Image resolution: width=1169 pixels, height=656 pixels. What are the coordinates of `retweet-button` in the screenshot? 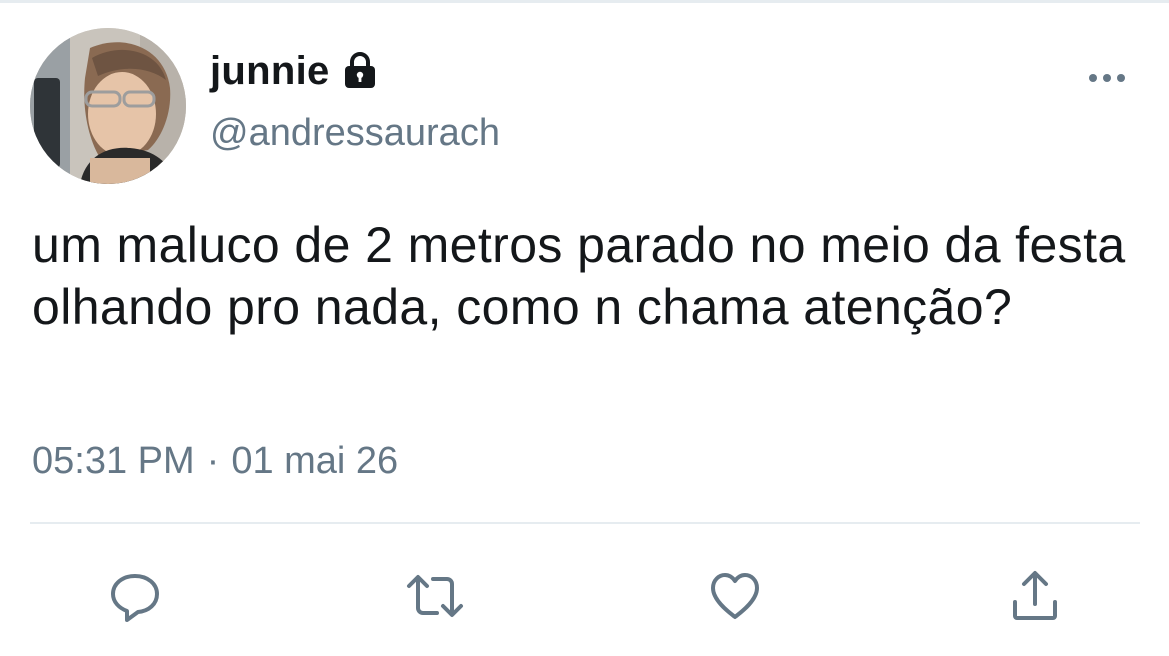 It's located at (435, 598).